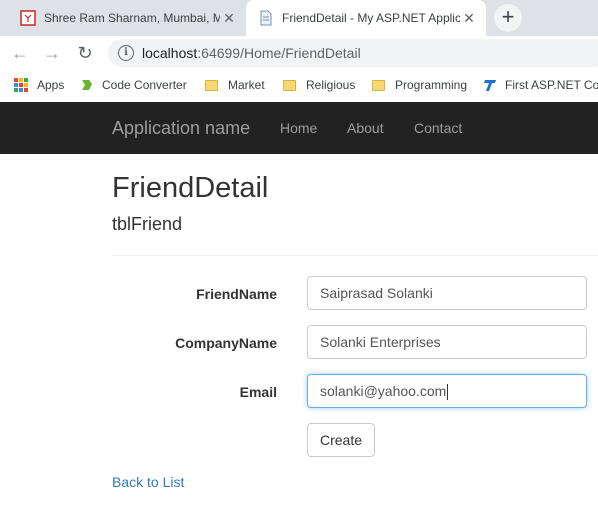  Describe the element at coordinates (126, 53) in the screenshot. I see `site-info-icon: i` at that location.